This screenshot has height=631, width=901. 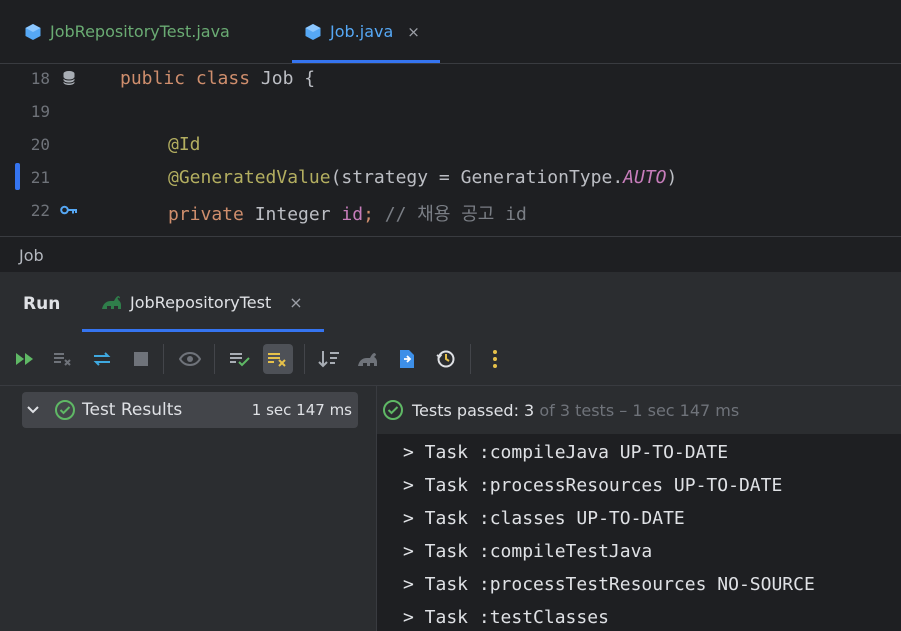 I want to click on stop-button, so click(x=141, y=359).